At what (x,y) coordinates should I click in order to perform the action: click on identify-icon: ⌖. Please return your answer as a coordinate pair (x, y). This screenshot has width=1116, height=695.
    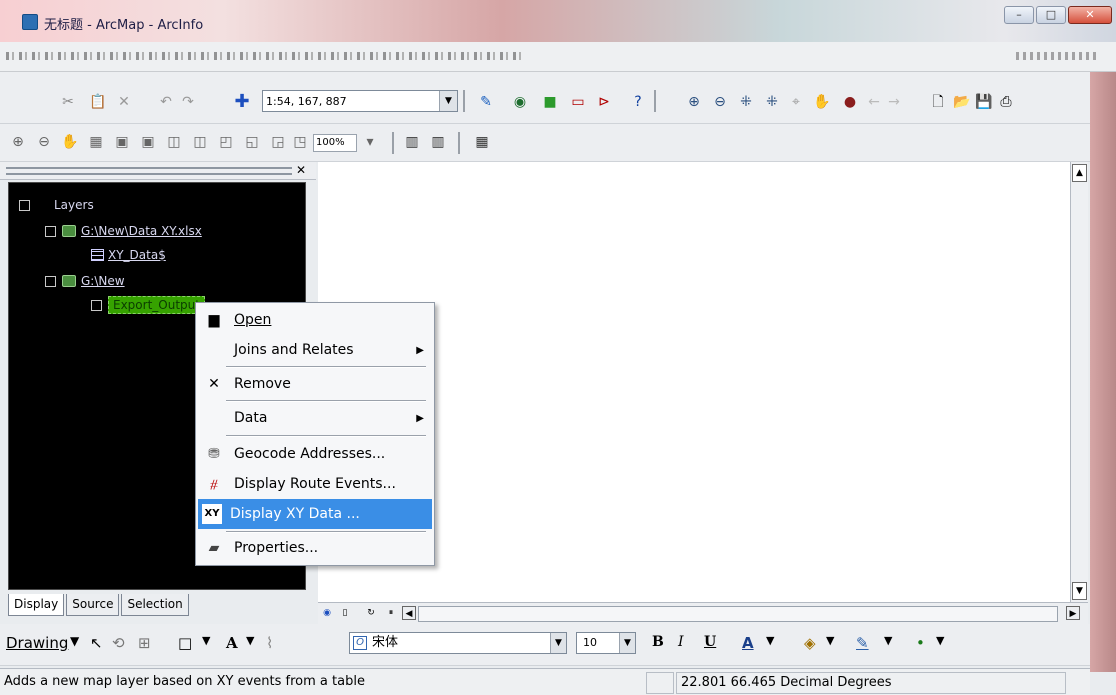
    Looking at the image, I should click on (796, 102).